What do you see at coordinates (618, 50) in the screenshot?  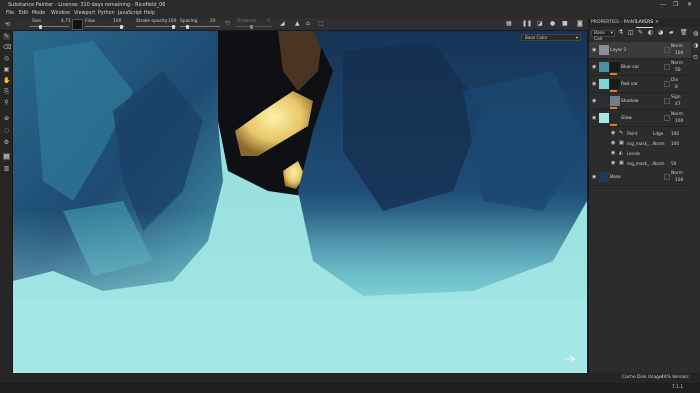 I see `layer-name: Layer 1` at bounding box center [618, 50].